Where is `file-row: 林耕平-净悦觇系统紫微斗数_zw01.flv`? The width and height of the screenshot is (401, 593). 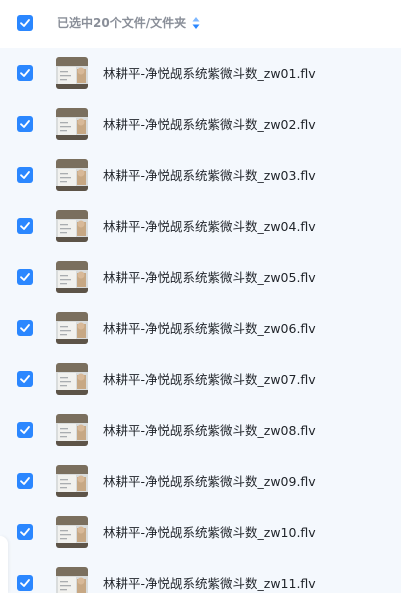
file-row: 林耕平-净悦觇系统紫微斗数_zw01.flv is located at coordinates (200, 73).